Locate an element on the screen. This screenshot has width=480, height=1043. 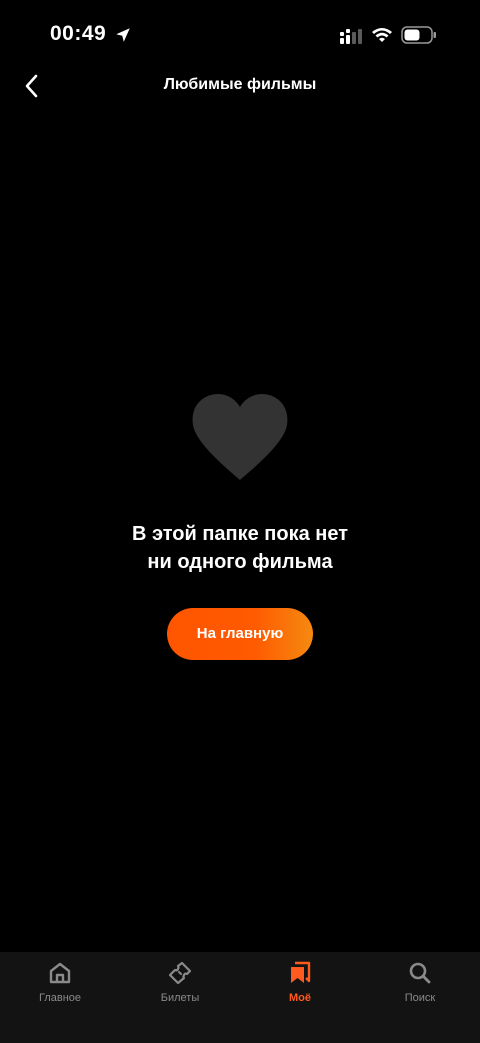
empty-message: В этой папке пока нет ни одного фильма is located at coordinates (240, 548).